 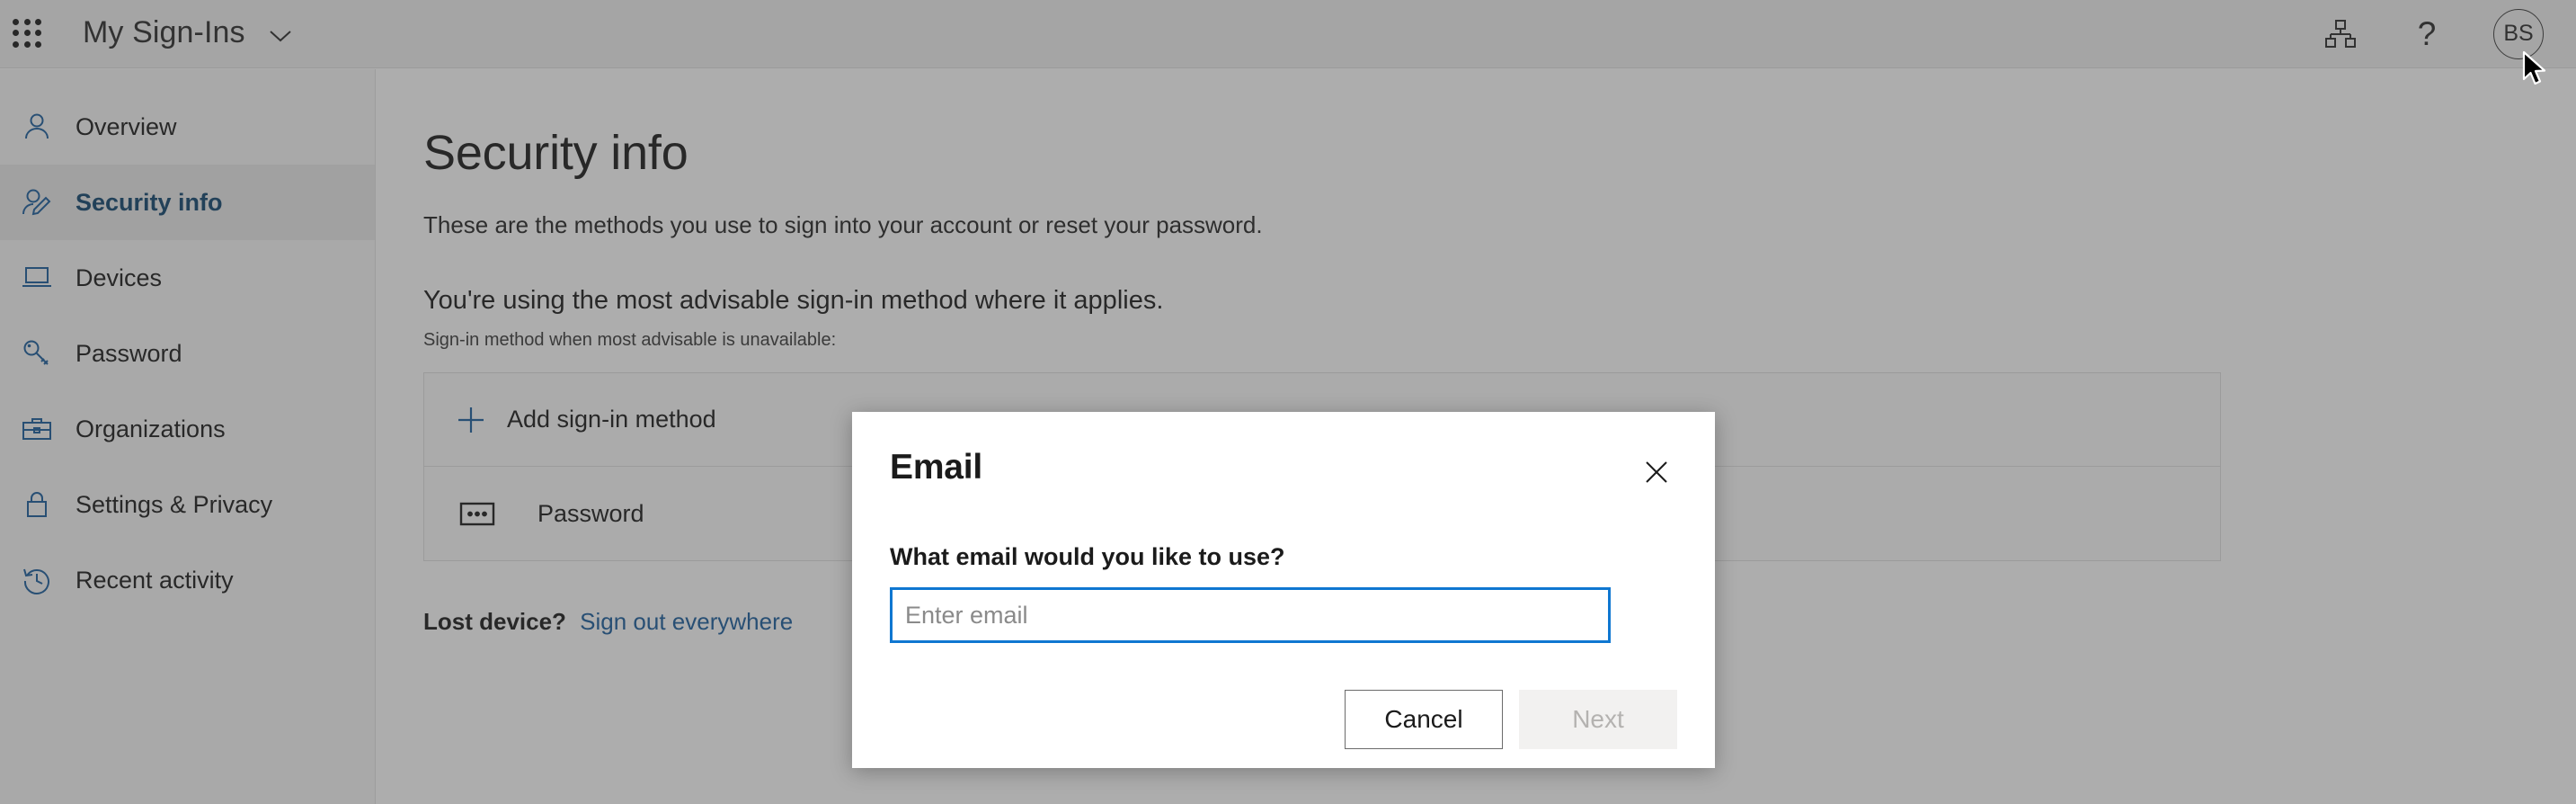 I want to click on dialog-title: Email, so click(x=937, y=467).